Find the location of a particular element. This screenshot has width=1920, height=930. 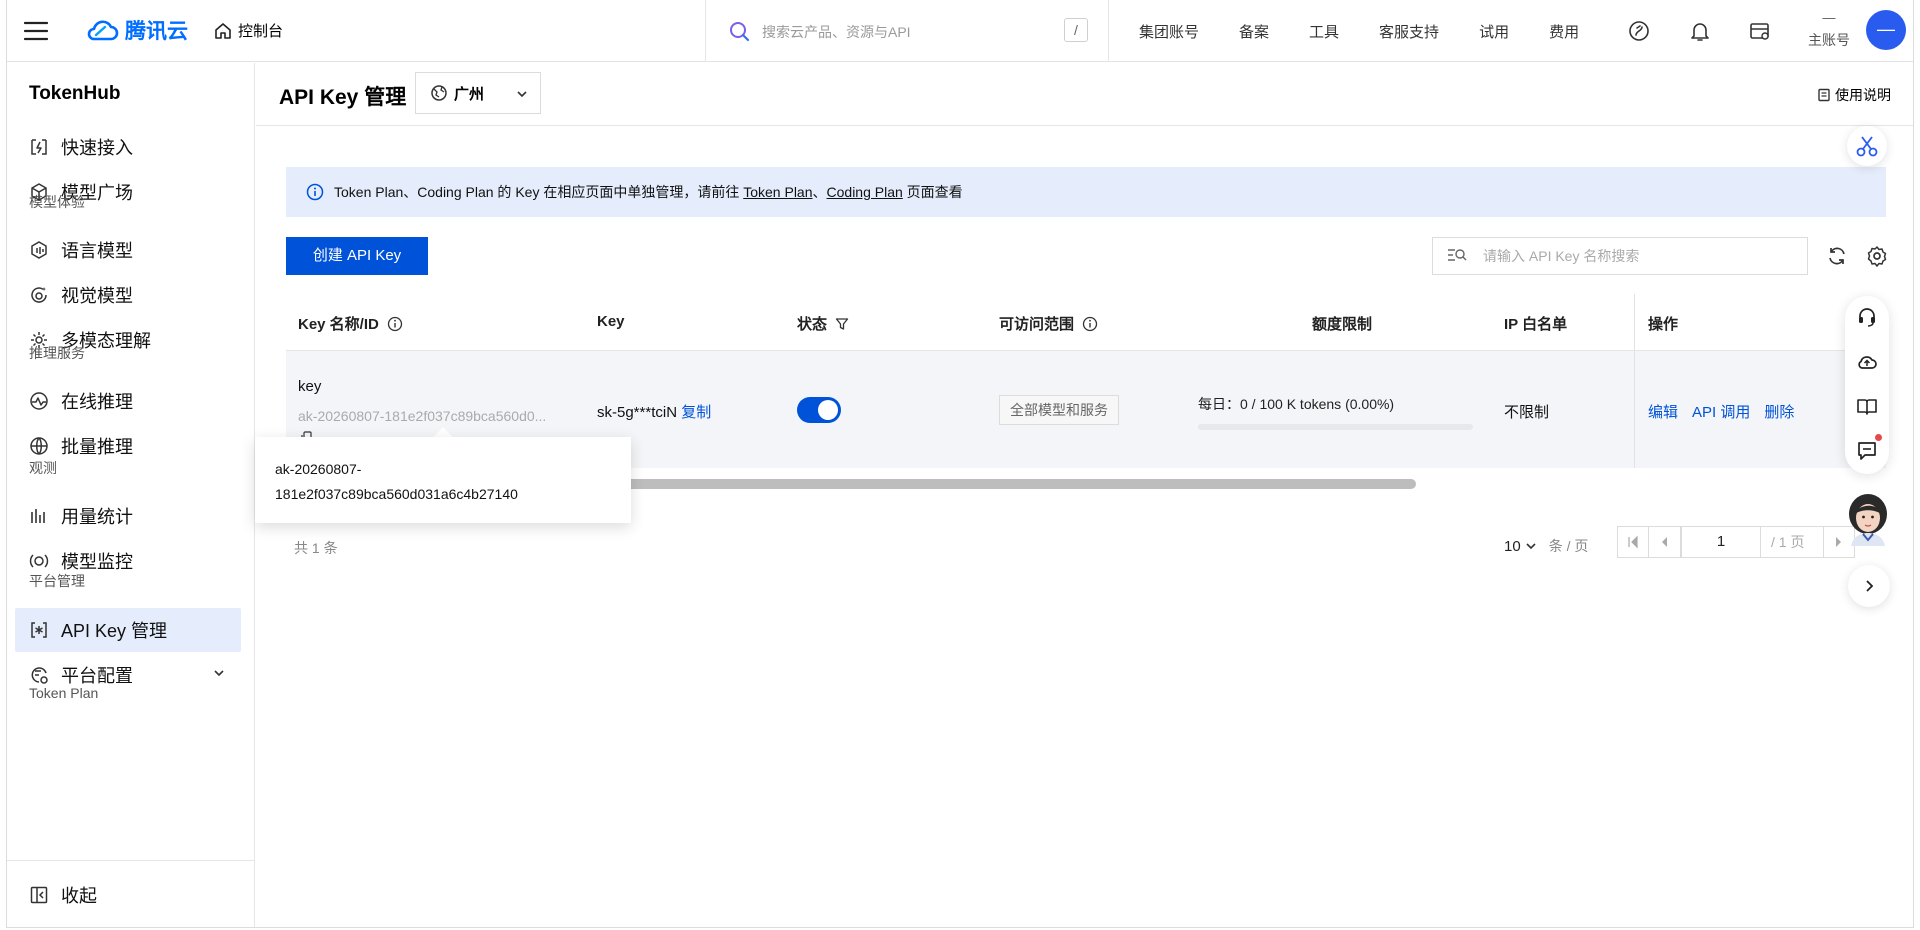

document-icon is located at coordinates (1824, 95).